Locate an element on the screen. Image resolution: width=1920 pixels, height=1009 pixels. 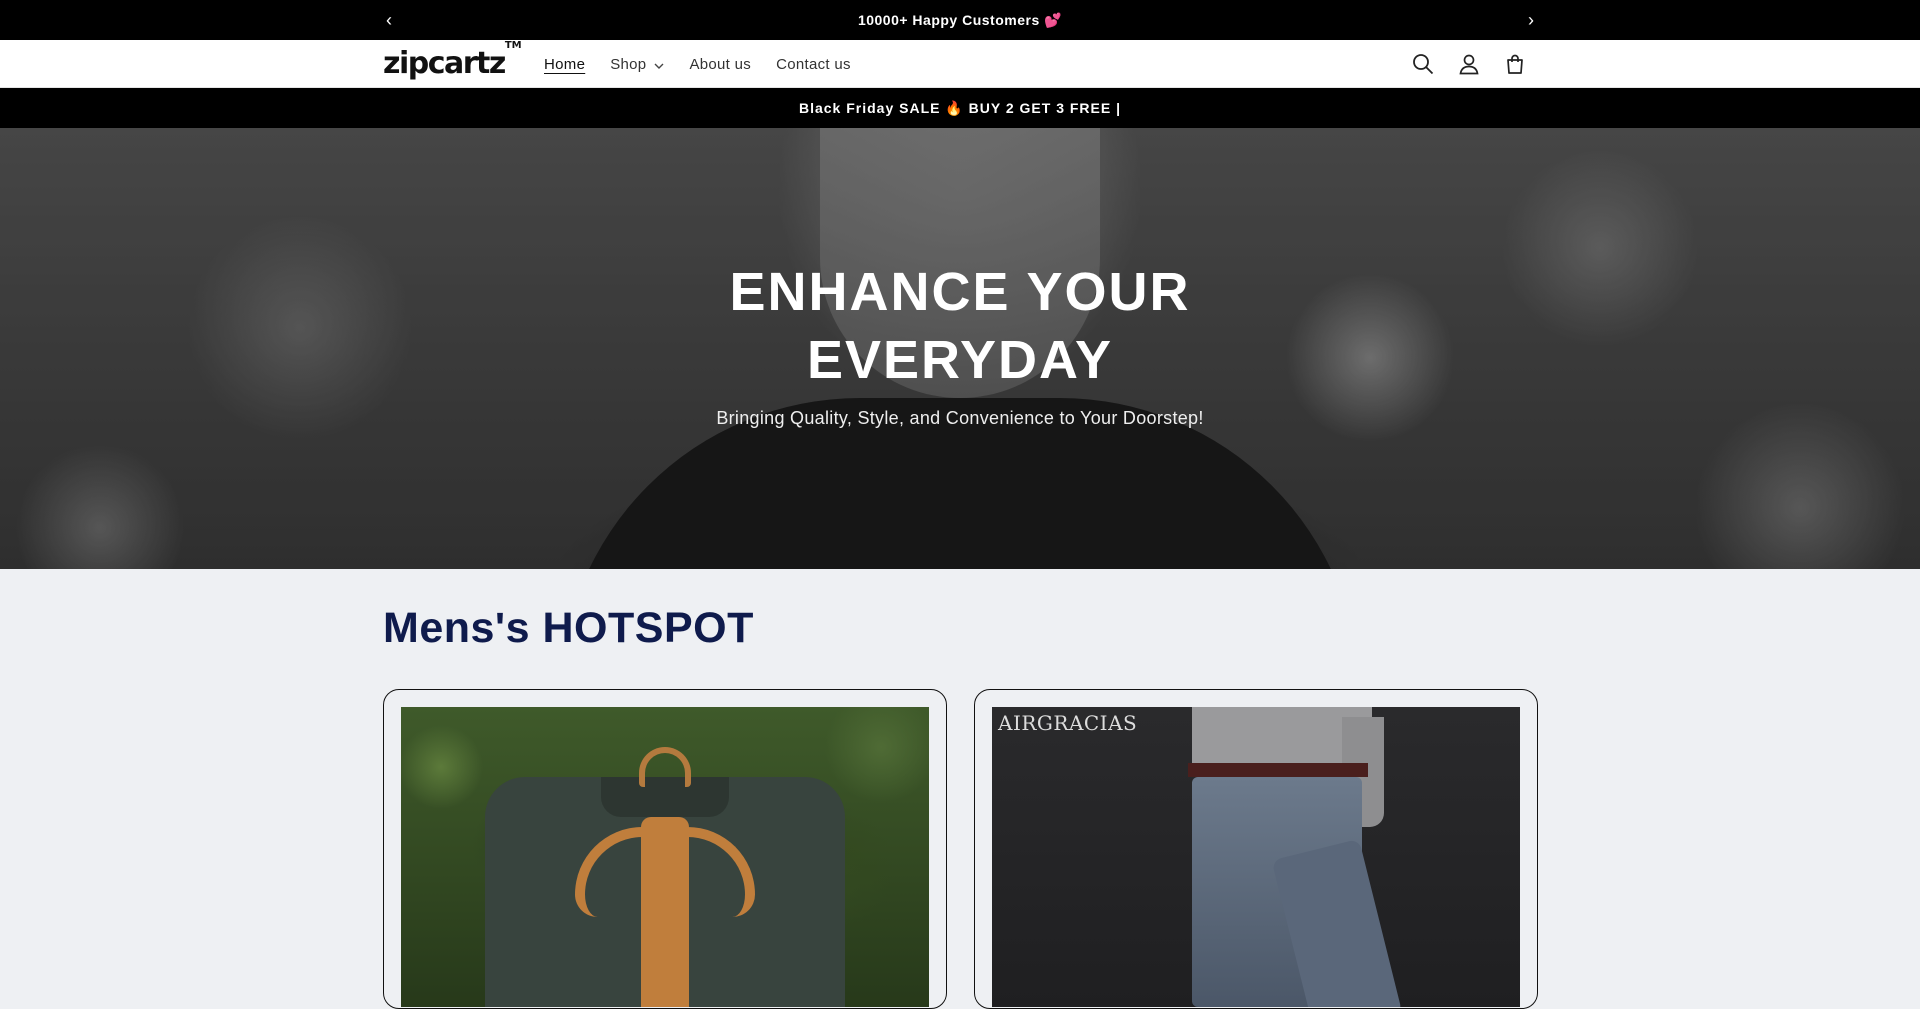
main-nav: Home Shop About us Contact us is located at coordinates (697, 64).